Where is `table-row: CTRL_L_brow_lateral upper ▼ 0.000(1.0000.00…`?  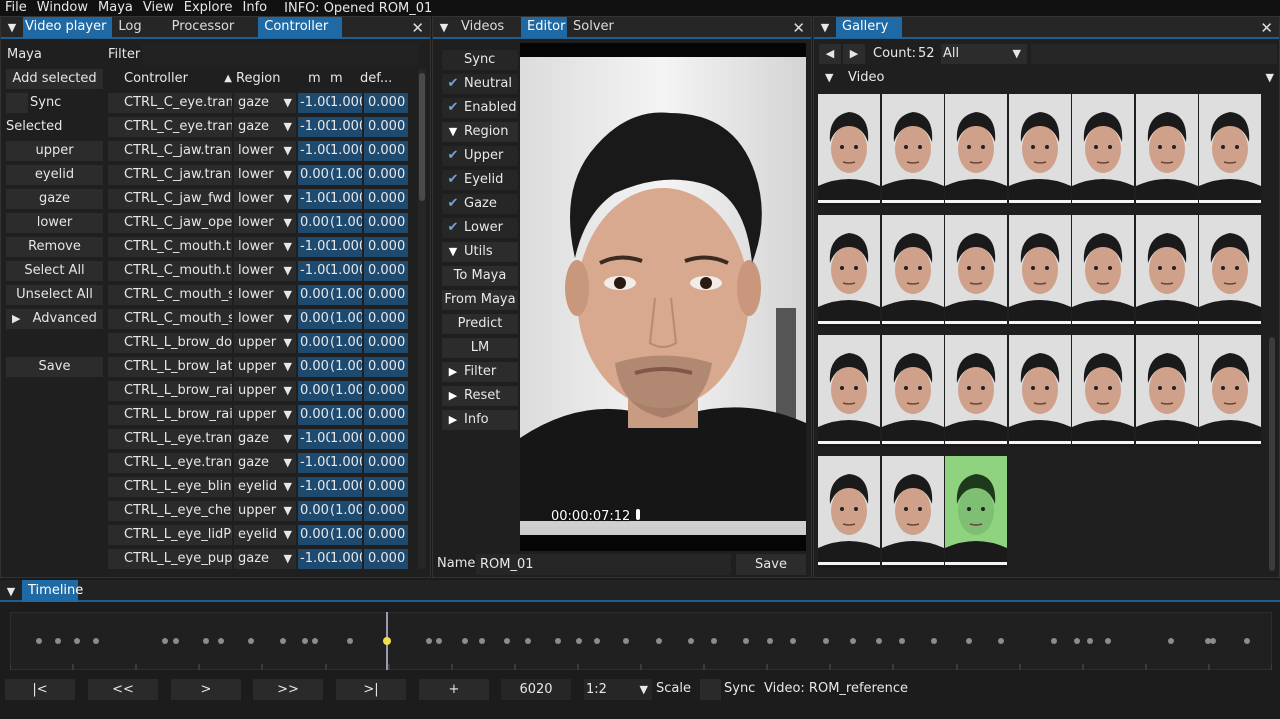
table-row: CTRL_L_brow_lateral upper ▼ 0.000(1.0000.00… is located at coordinates (258, 367).